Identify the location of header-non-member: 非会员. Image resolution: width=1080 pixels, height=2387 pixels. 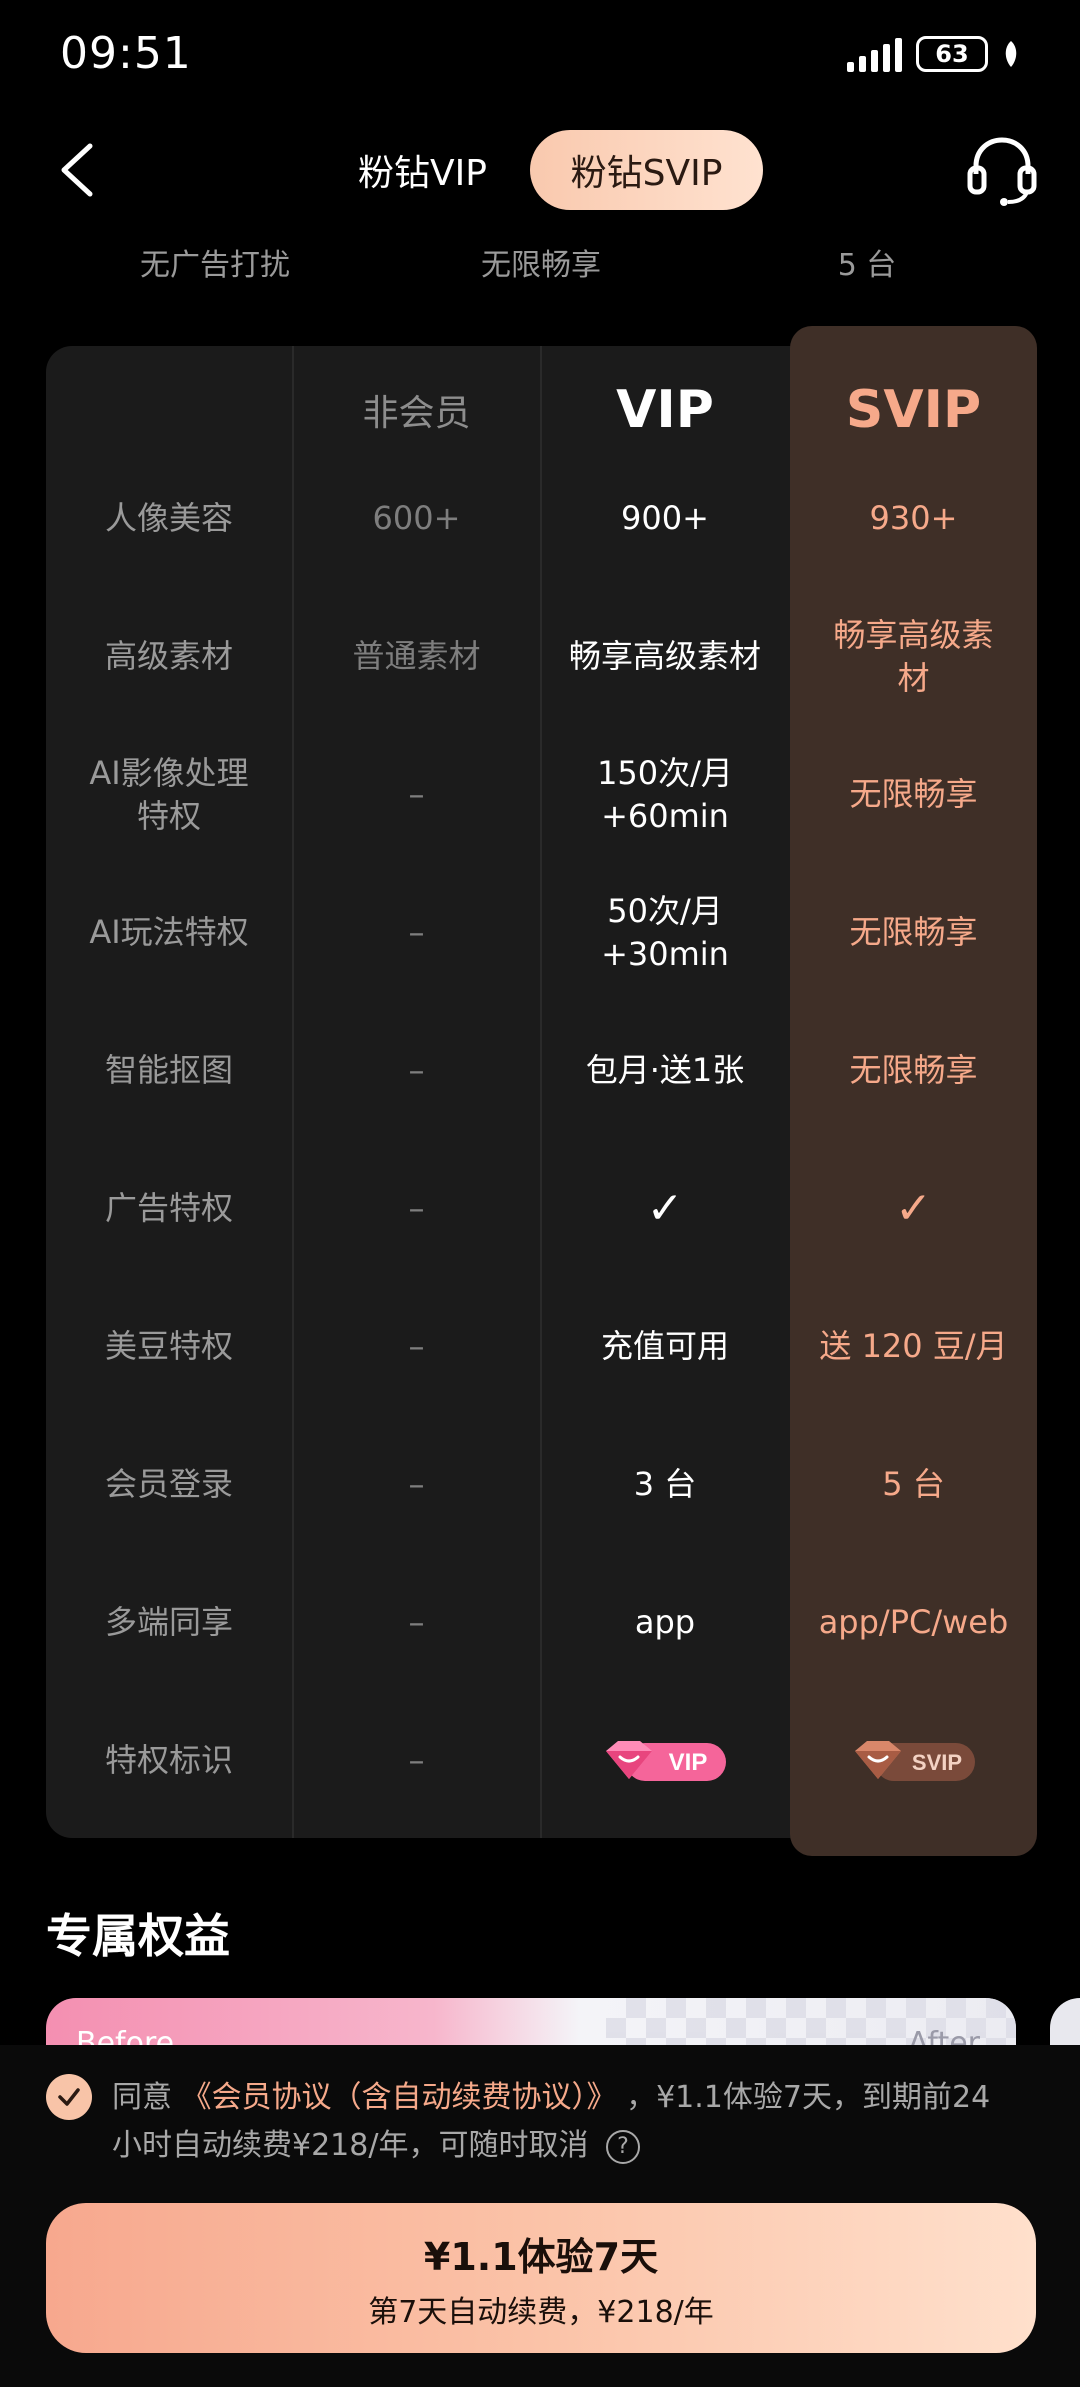
(416, 413).